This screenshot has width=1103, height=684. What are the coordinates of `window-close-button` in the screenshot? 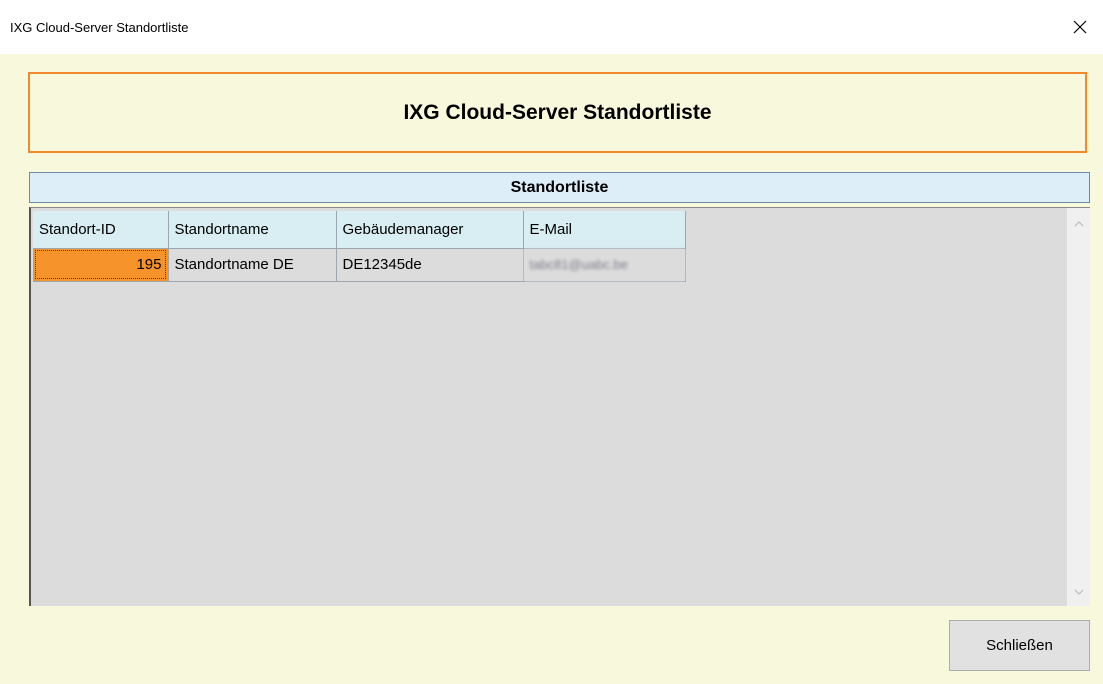 It's located at (1080, 27).